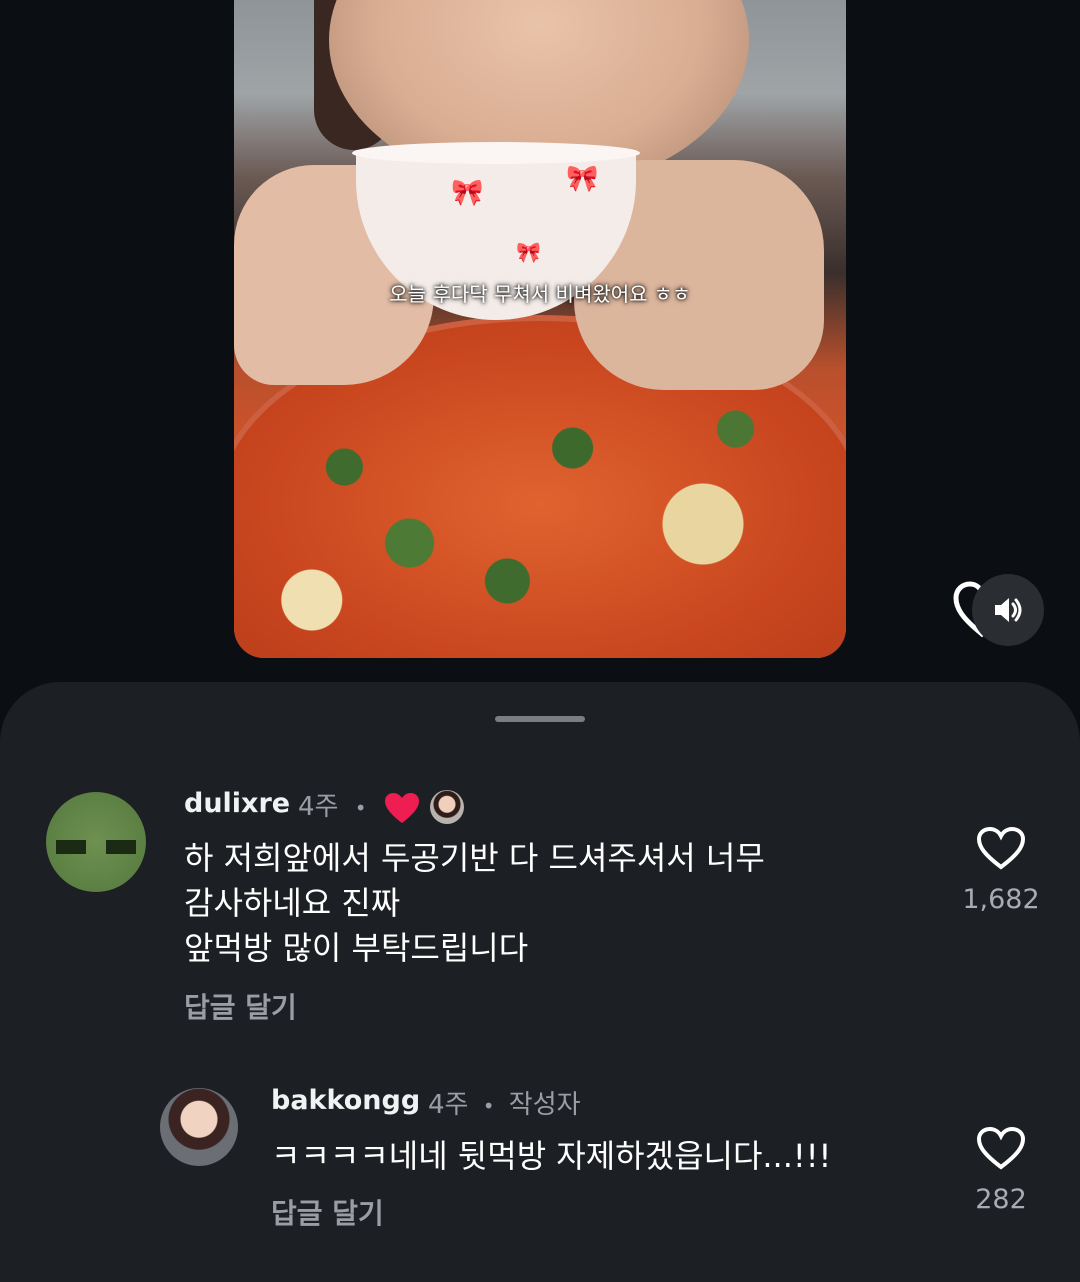 The image size is (1080, 1282). Describe the element at coordinates (237, 803) in the screenshot. I see `comment-username: dulixre` at that location.